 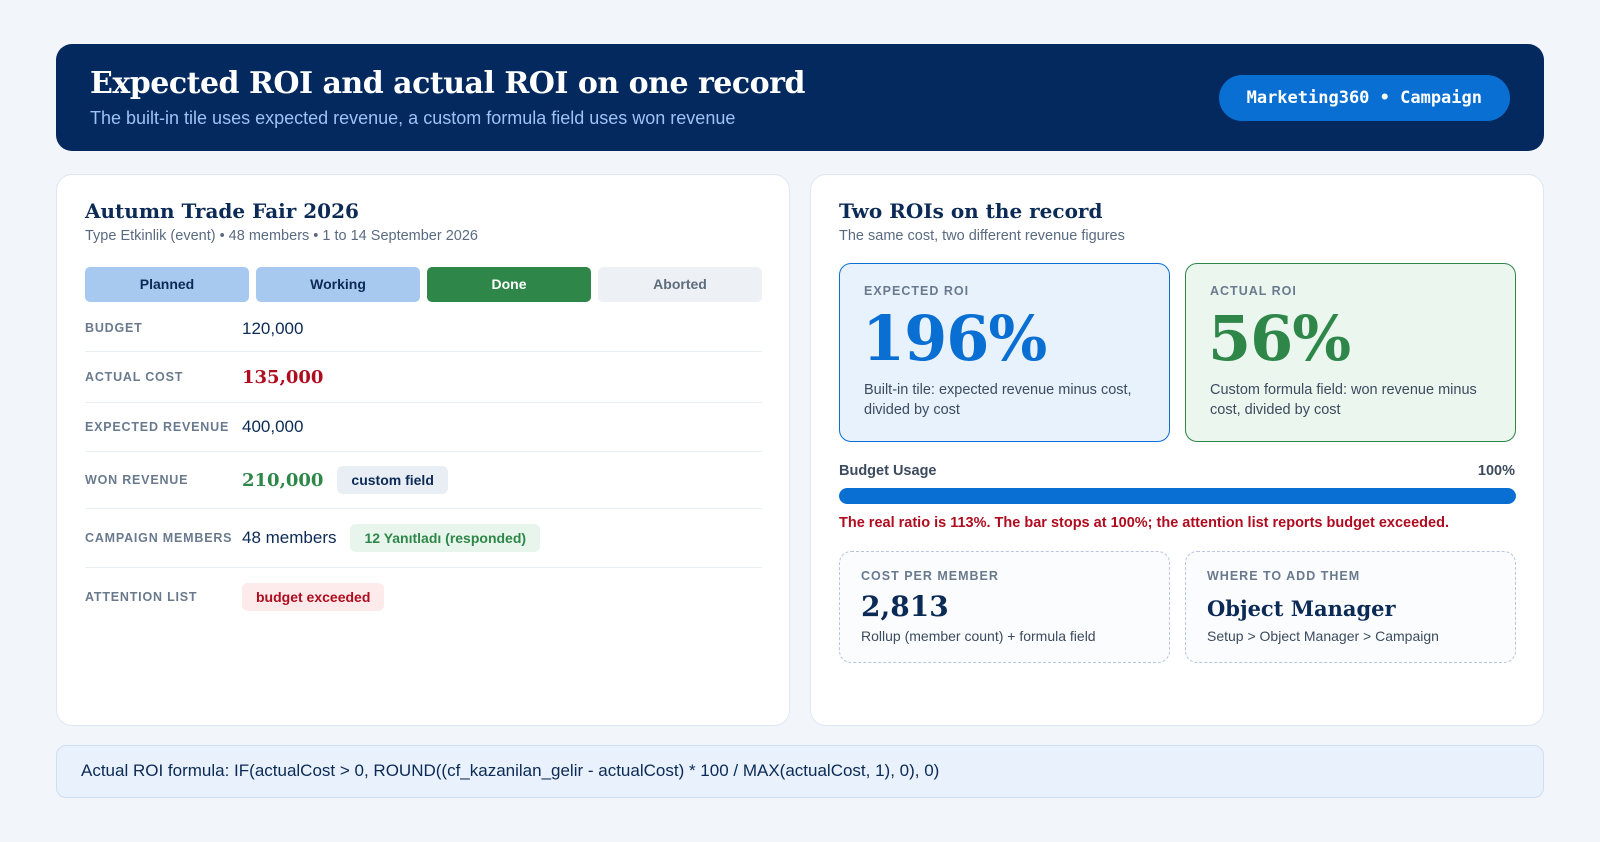 What do you see at coordinates (1253, 291) in the screenshot?
I see `actual-roi-label: ACTUAL ROI` at bounding box center [1253, 291].